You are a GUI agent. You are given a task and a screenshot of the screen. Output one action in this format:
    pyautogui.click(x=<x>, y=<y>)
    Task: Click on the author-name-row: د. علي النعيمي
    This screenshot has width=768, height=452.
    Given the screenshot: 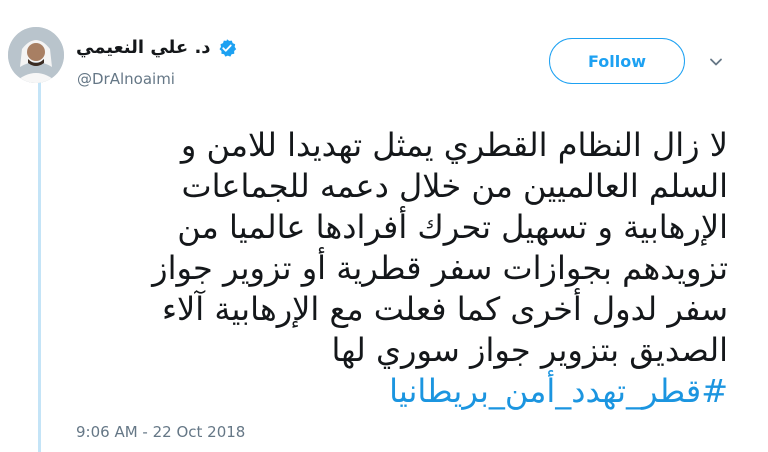 What is the action you would take?
    pyautogui.click(x=156, y=47)
    